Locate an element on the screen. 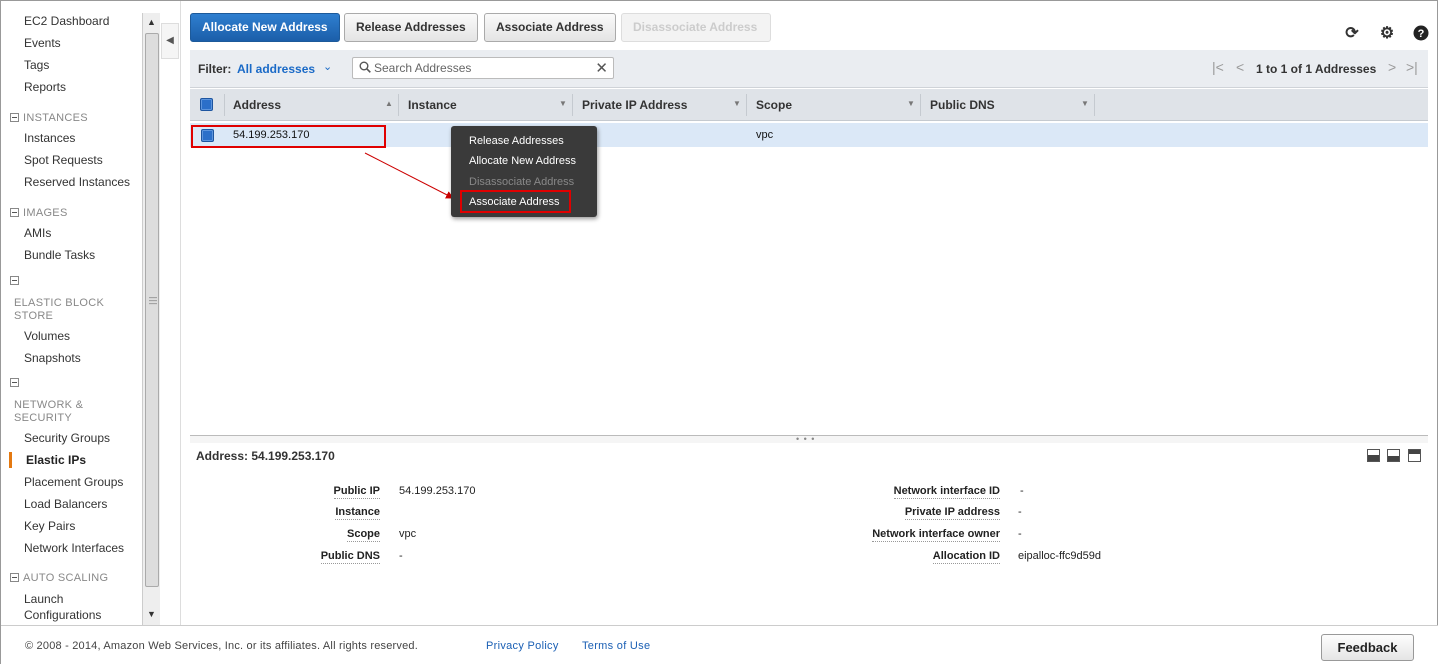 This screenshot has width=1438, height=665. pagination-text: 1 to 1 of 1 Addresses is located at coordinates (1316, 69).